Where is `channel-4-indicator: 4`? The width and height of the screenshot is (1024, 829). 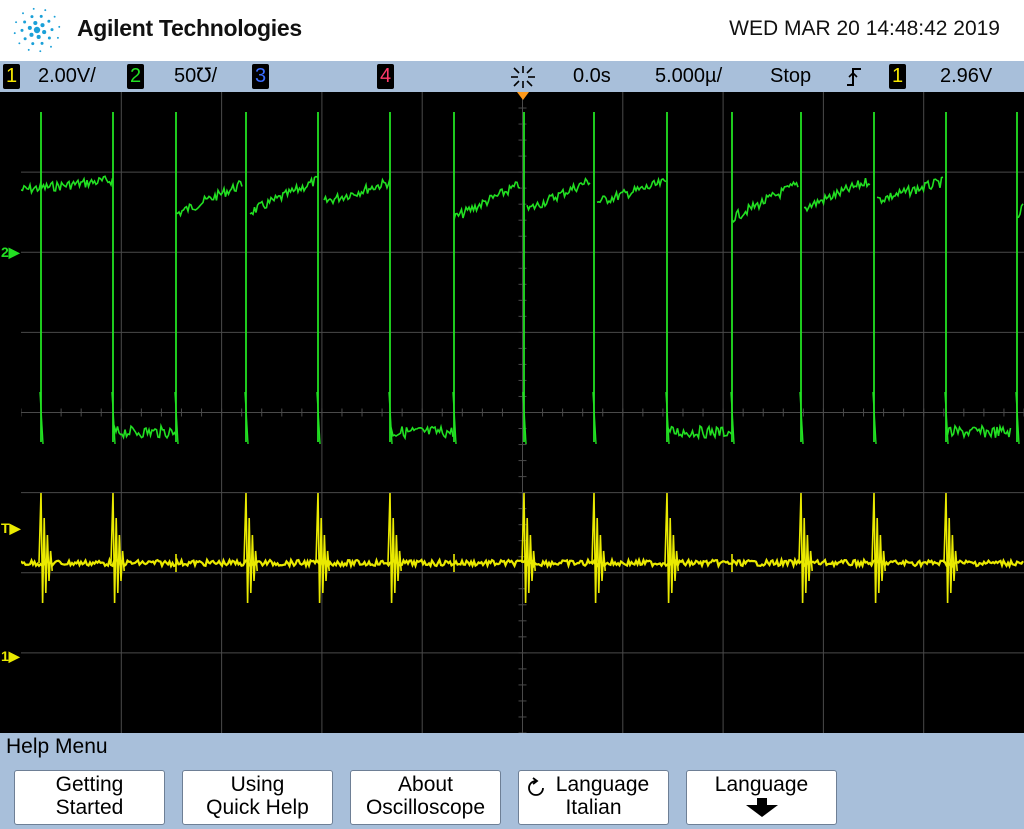
channel-4-indicator: 4 is located at coordinates (385, 76).